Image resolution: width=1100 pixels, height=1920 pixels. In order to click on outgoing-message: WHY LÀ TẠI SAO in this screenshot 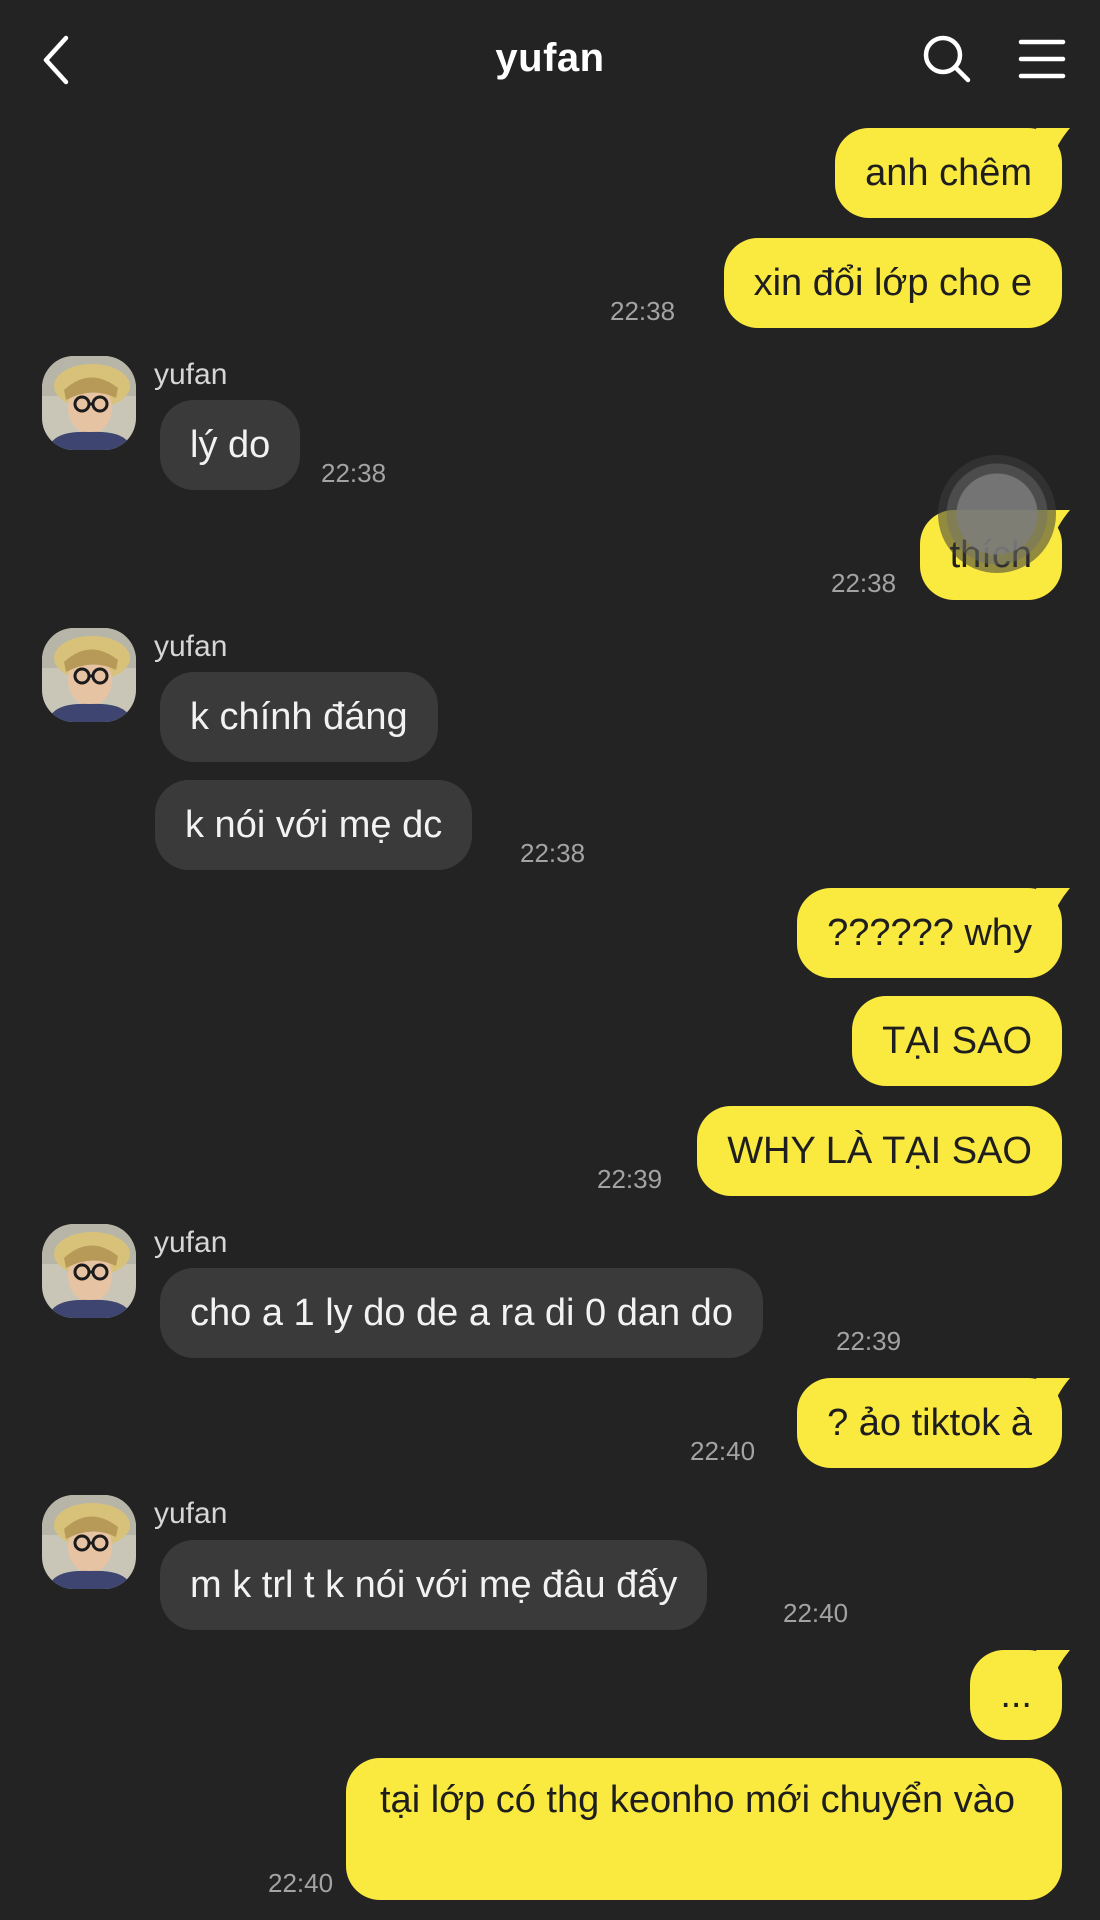, I will do `click(879, 1151)`.